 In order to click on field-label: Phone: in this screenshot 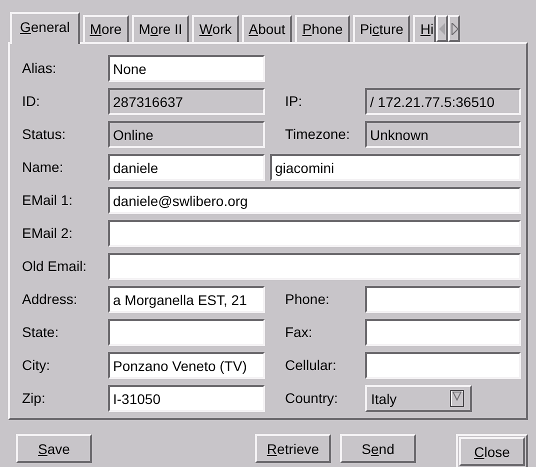, I will do `click(307, 299)`.